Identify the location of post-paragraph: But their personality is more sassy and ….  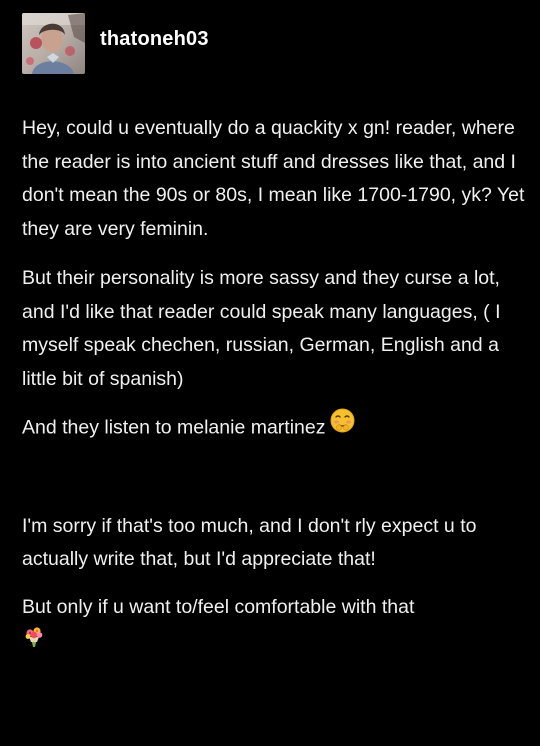
(261, 328).